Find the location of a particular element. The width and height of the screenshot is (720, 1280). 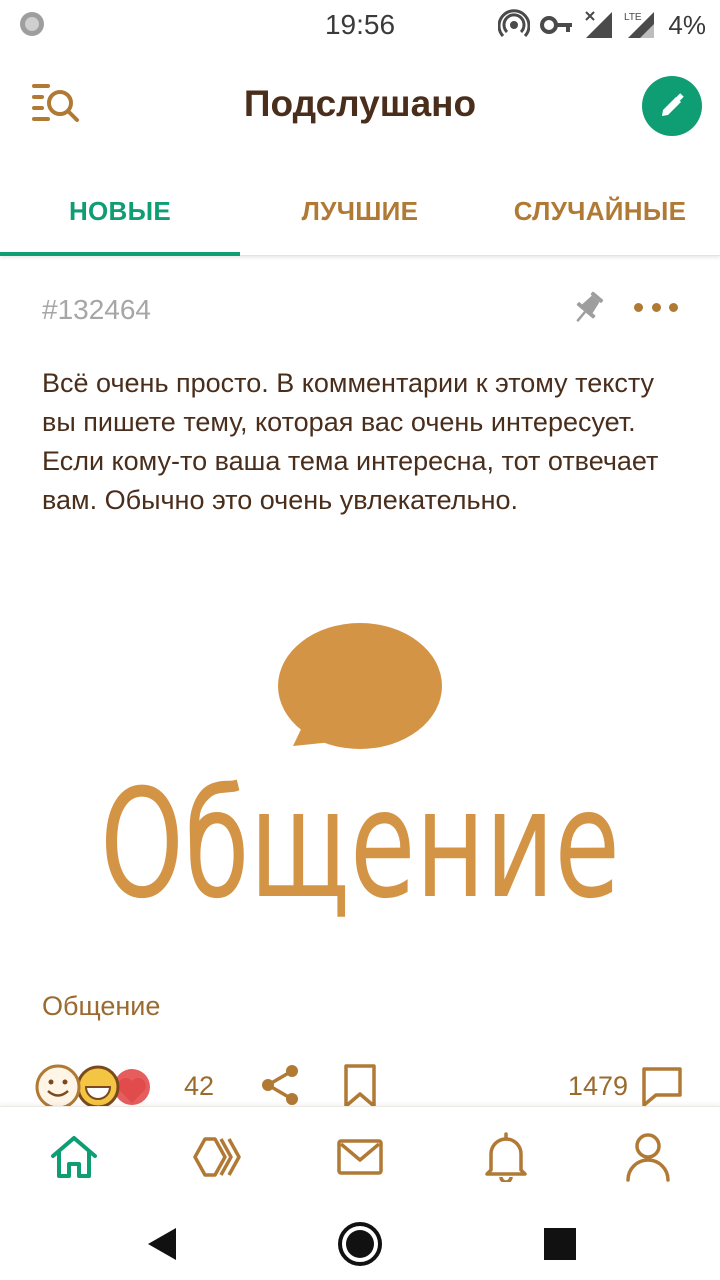

more-options-button is located at coordinates (656, 307).